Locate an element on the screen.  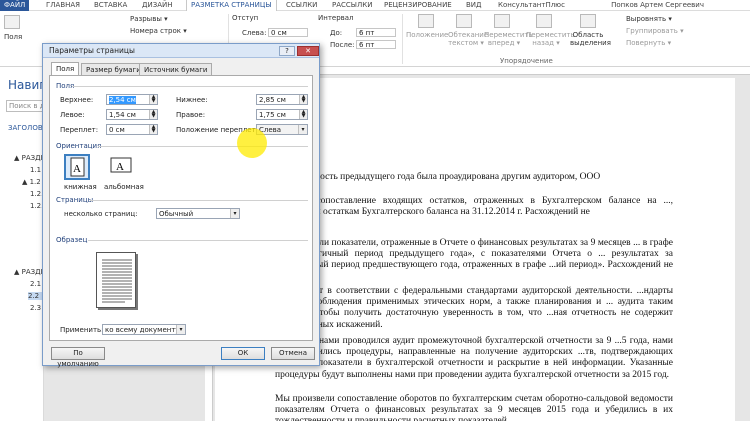
margins-label: Поля is located at coordinates (13, 37).